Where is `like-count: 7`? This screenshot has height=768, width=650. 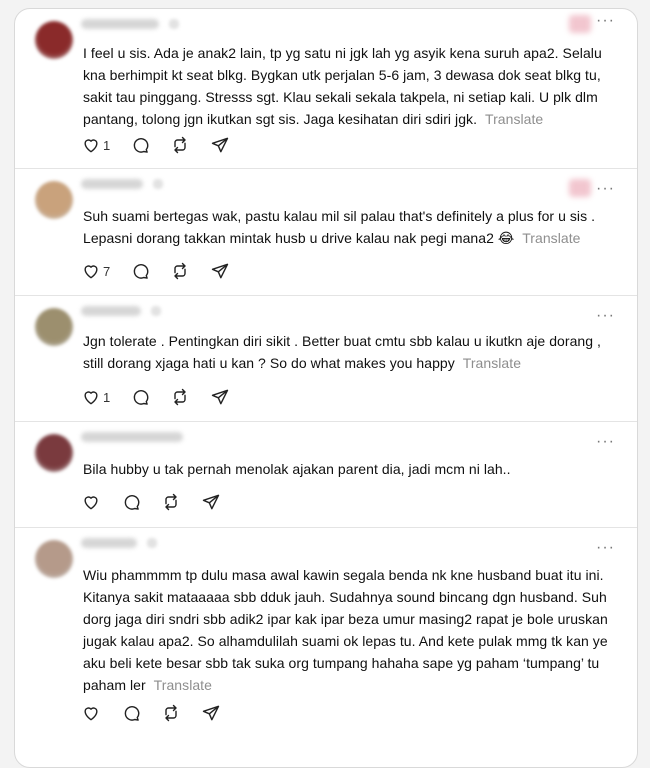
like-count: 7 is located at coordinates (107, 271).